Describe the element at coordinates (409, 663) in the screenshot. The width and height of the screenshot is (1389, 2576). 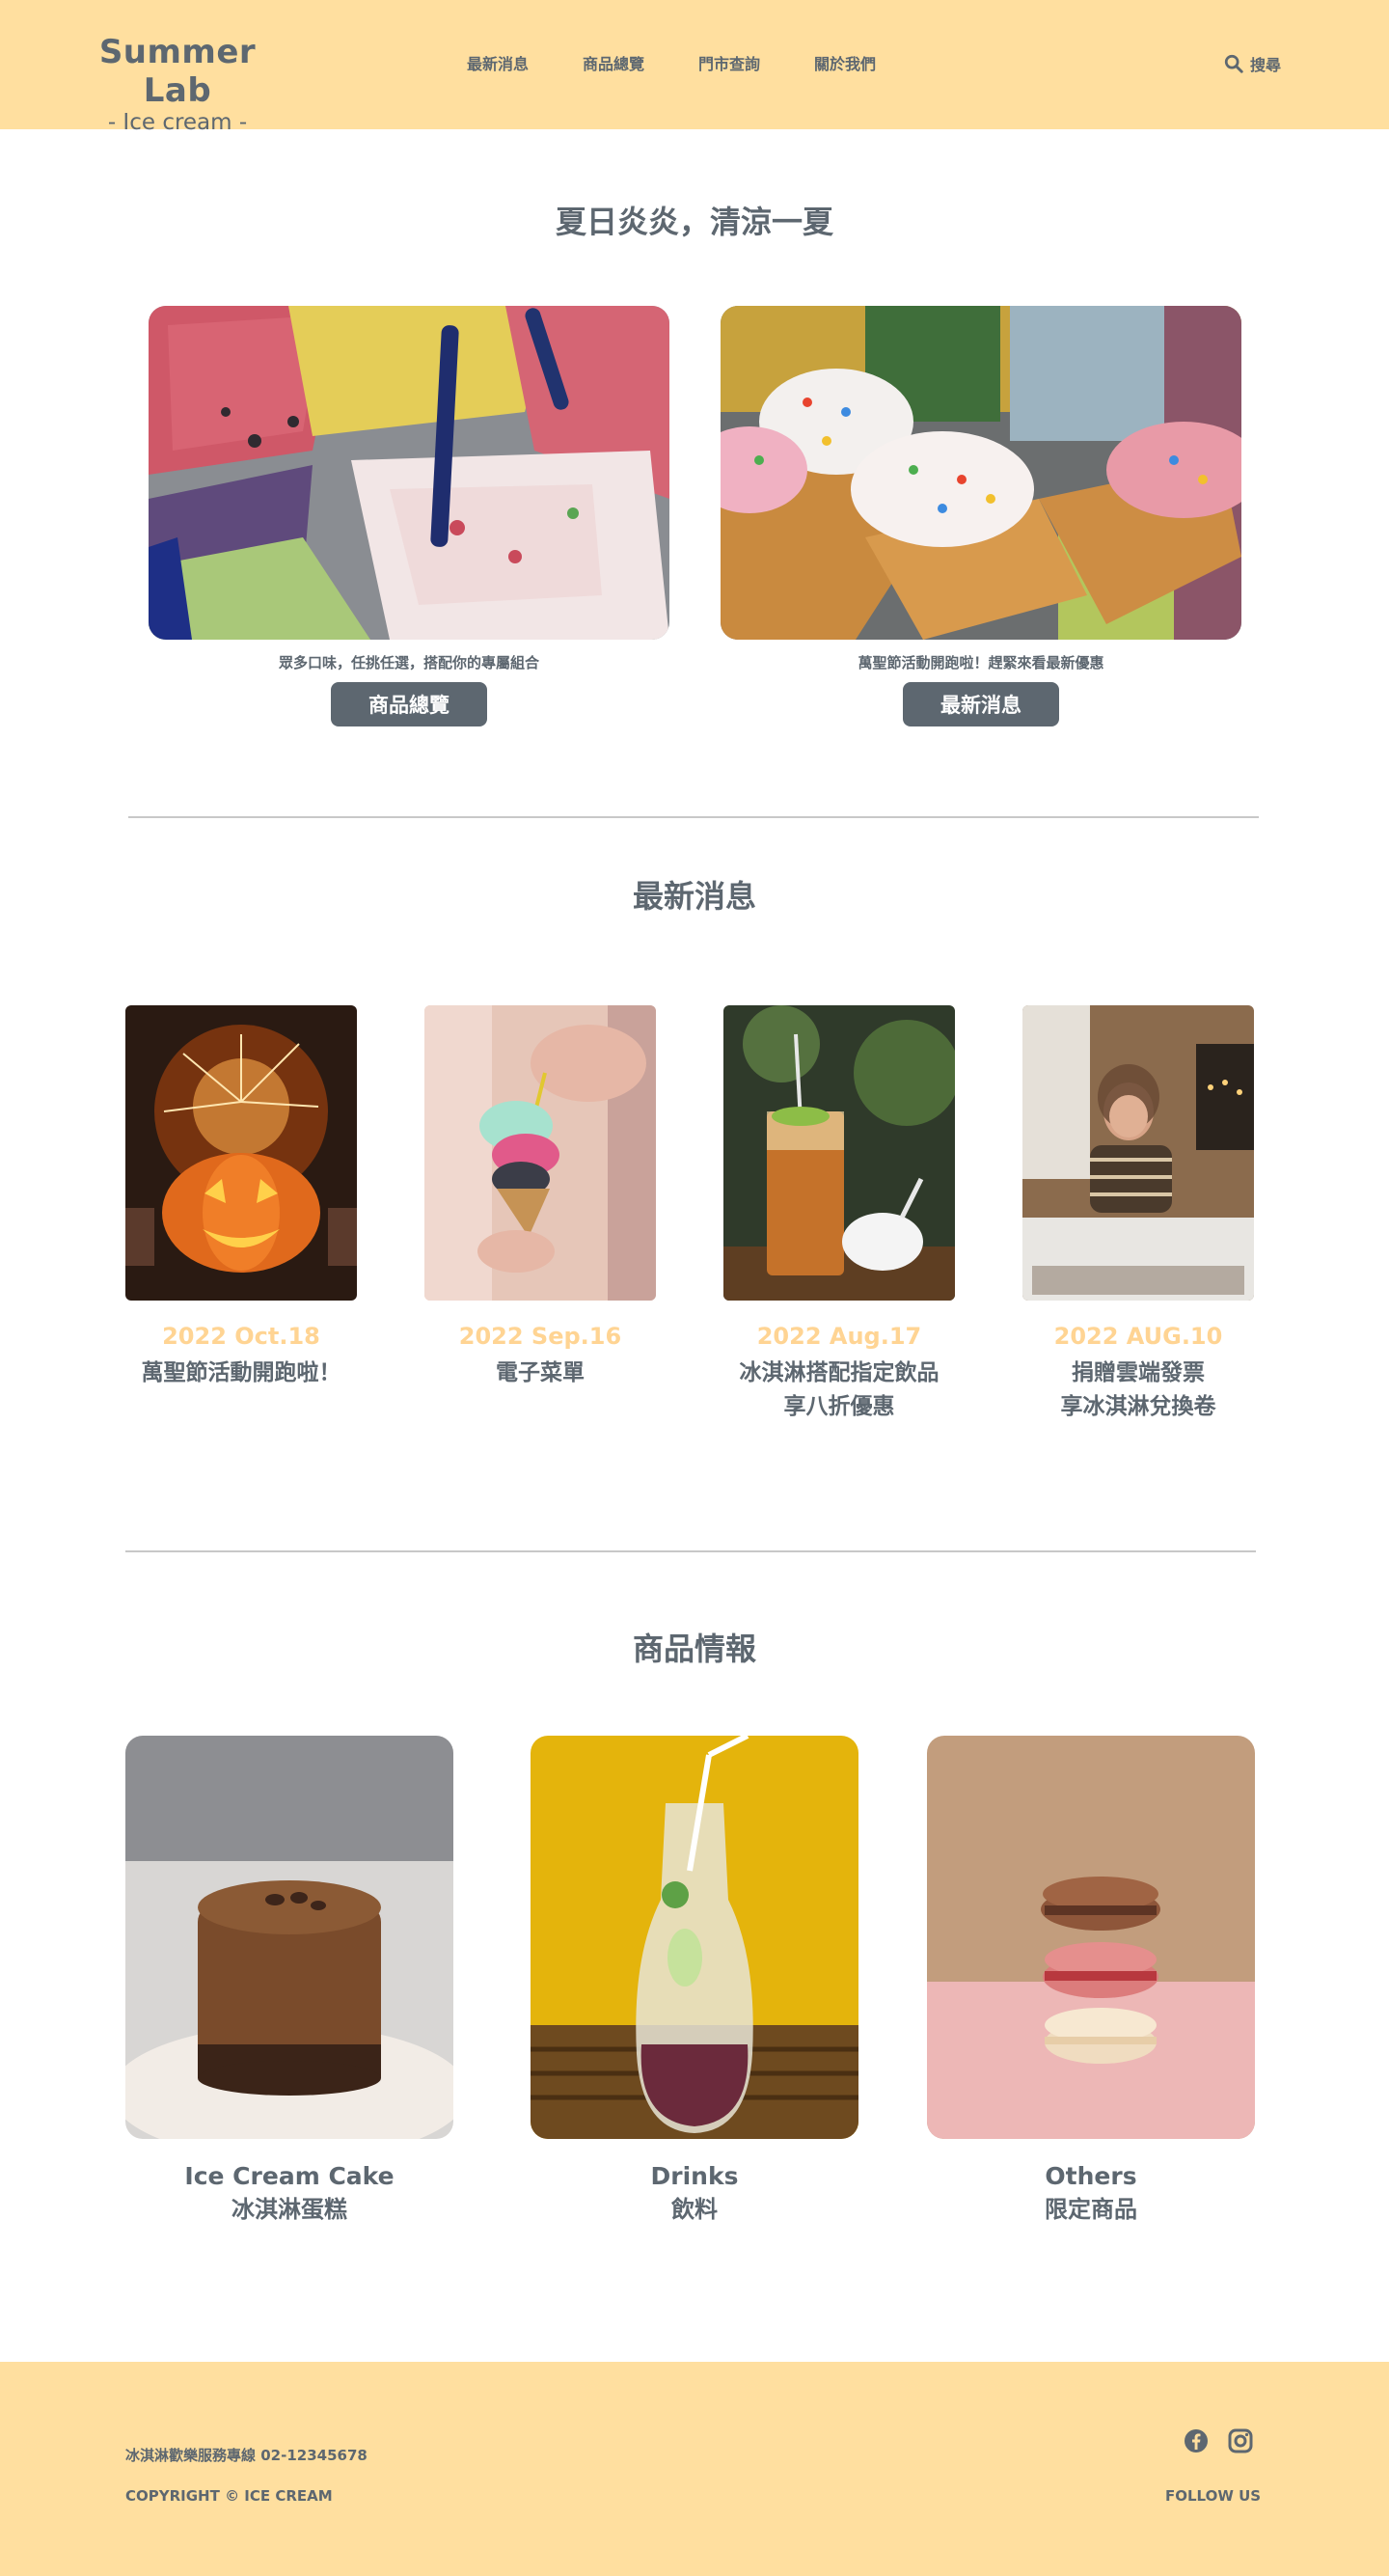
I see `hero-caption: 眾多口味，任挑任選，搭配你的專屬組合` at that location.